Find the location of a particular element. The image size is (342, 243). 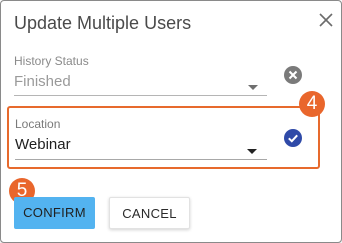

history-status-label: History Status is located at coordinates (51, 61).